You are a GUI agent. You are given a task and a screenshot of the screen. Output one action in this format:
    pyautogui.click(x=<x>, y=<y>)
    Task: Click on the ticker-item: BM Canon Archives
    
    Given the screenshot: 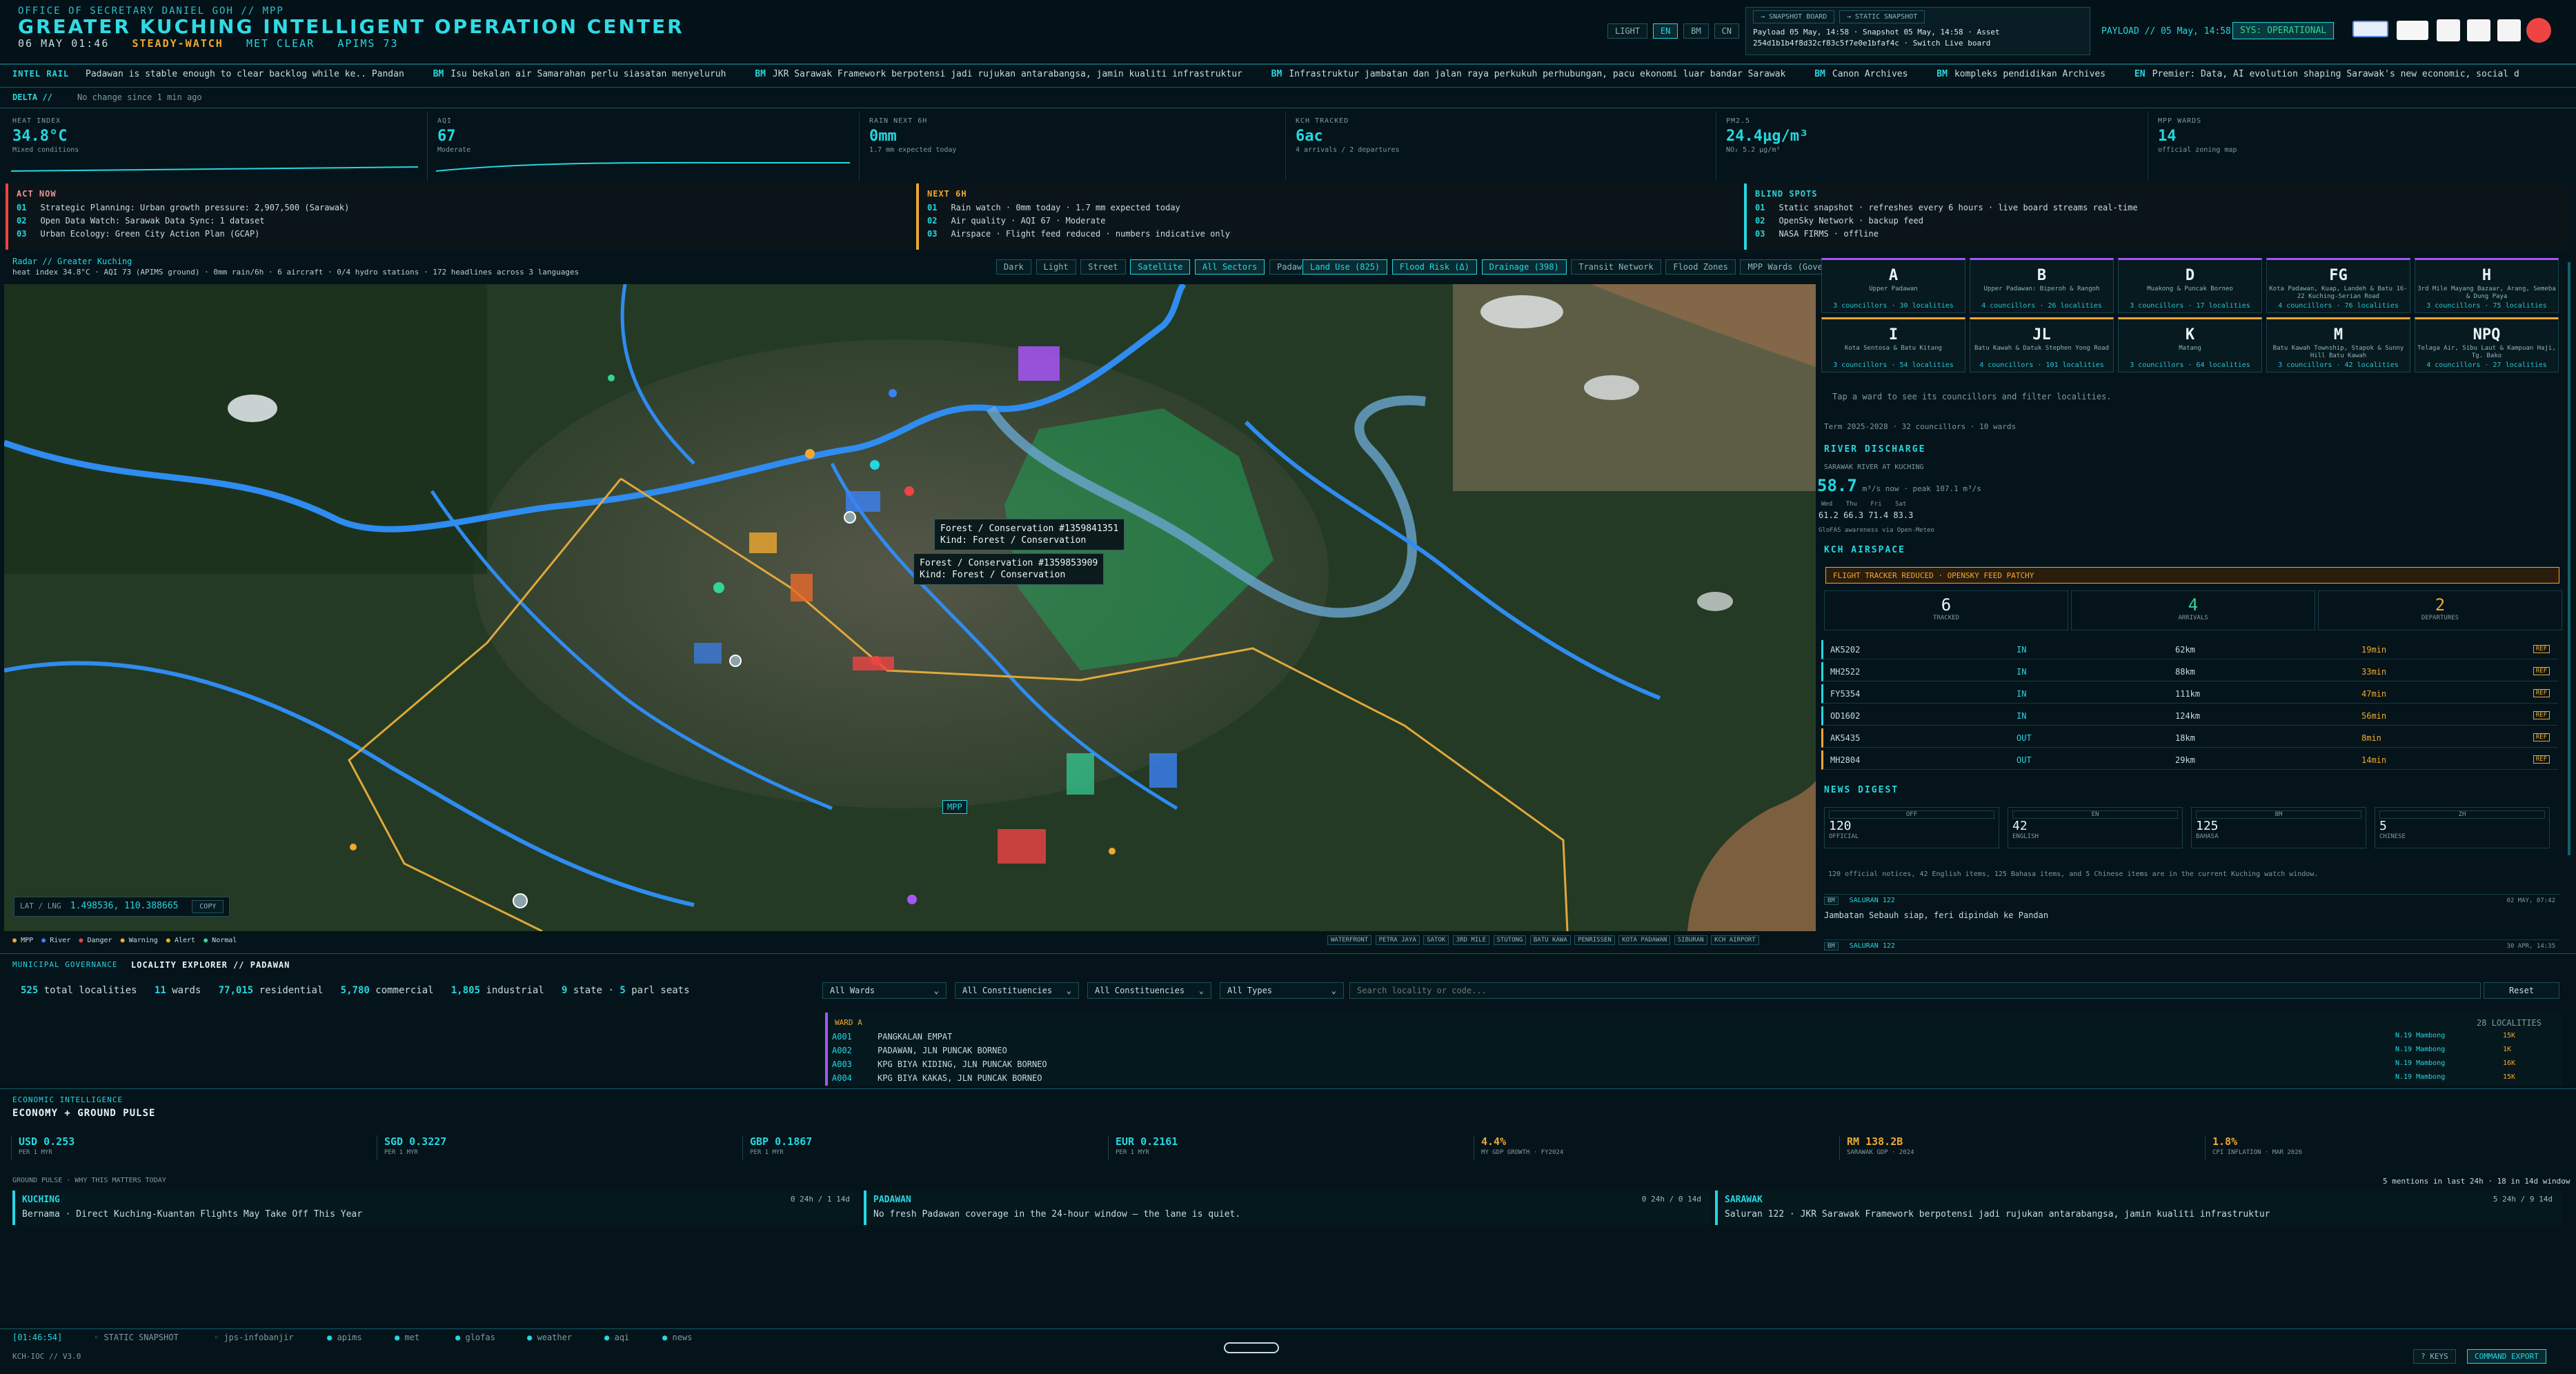 What is the action you would take?
    pyautogui.click(x=1861, y=74)
    